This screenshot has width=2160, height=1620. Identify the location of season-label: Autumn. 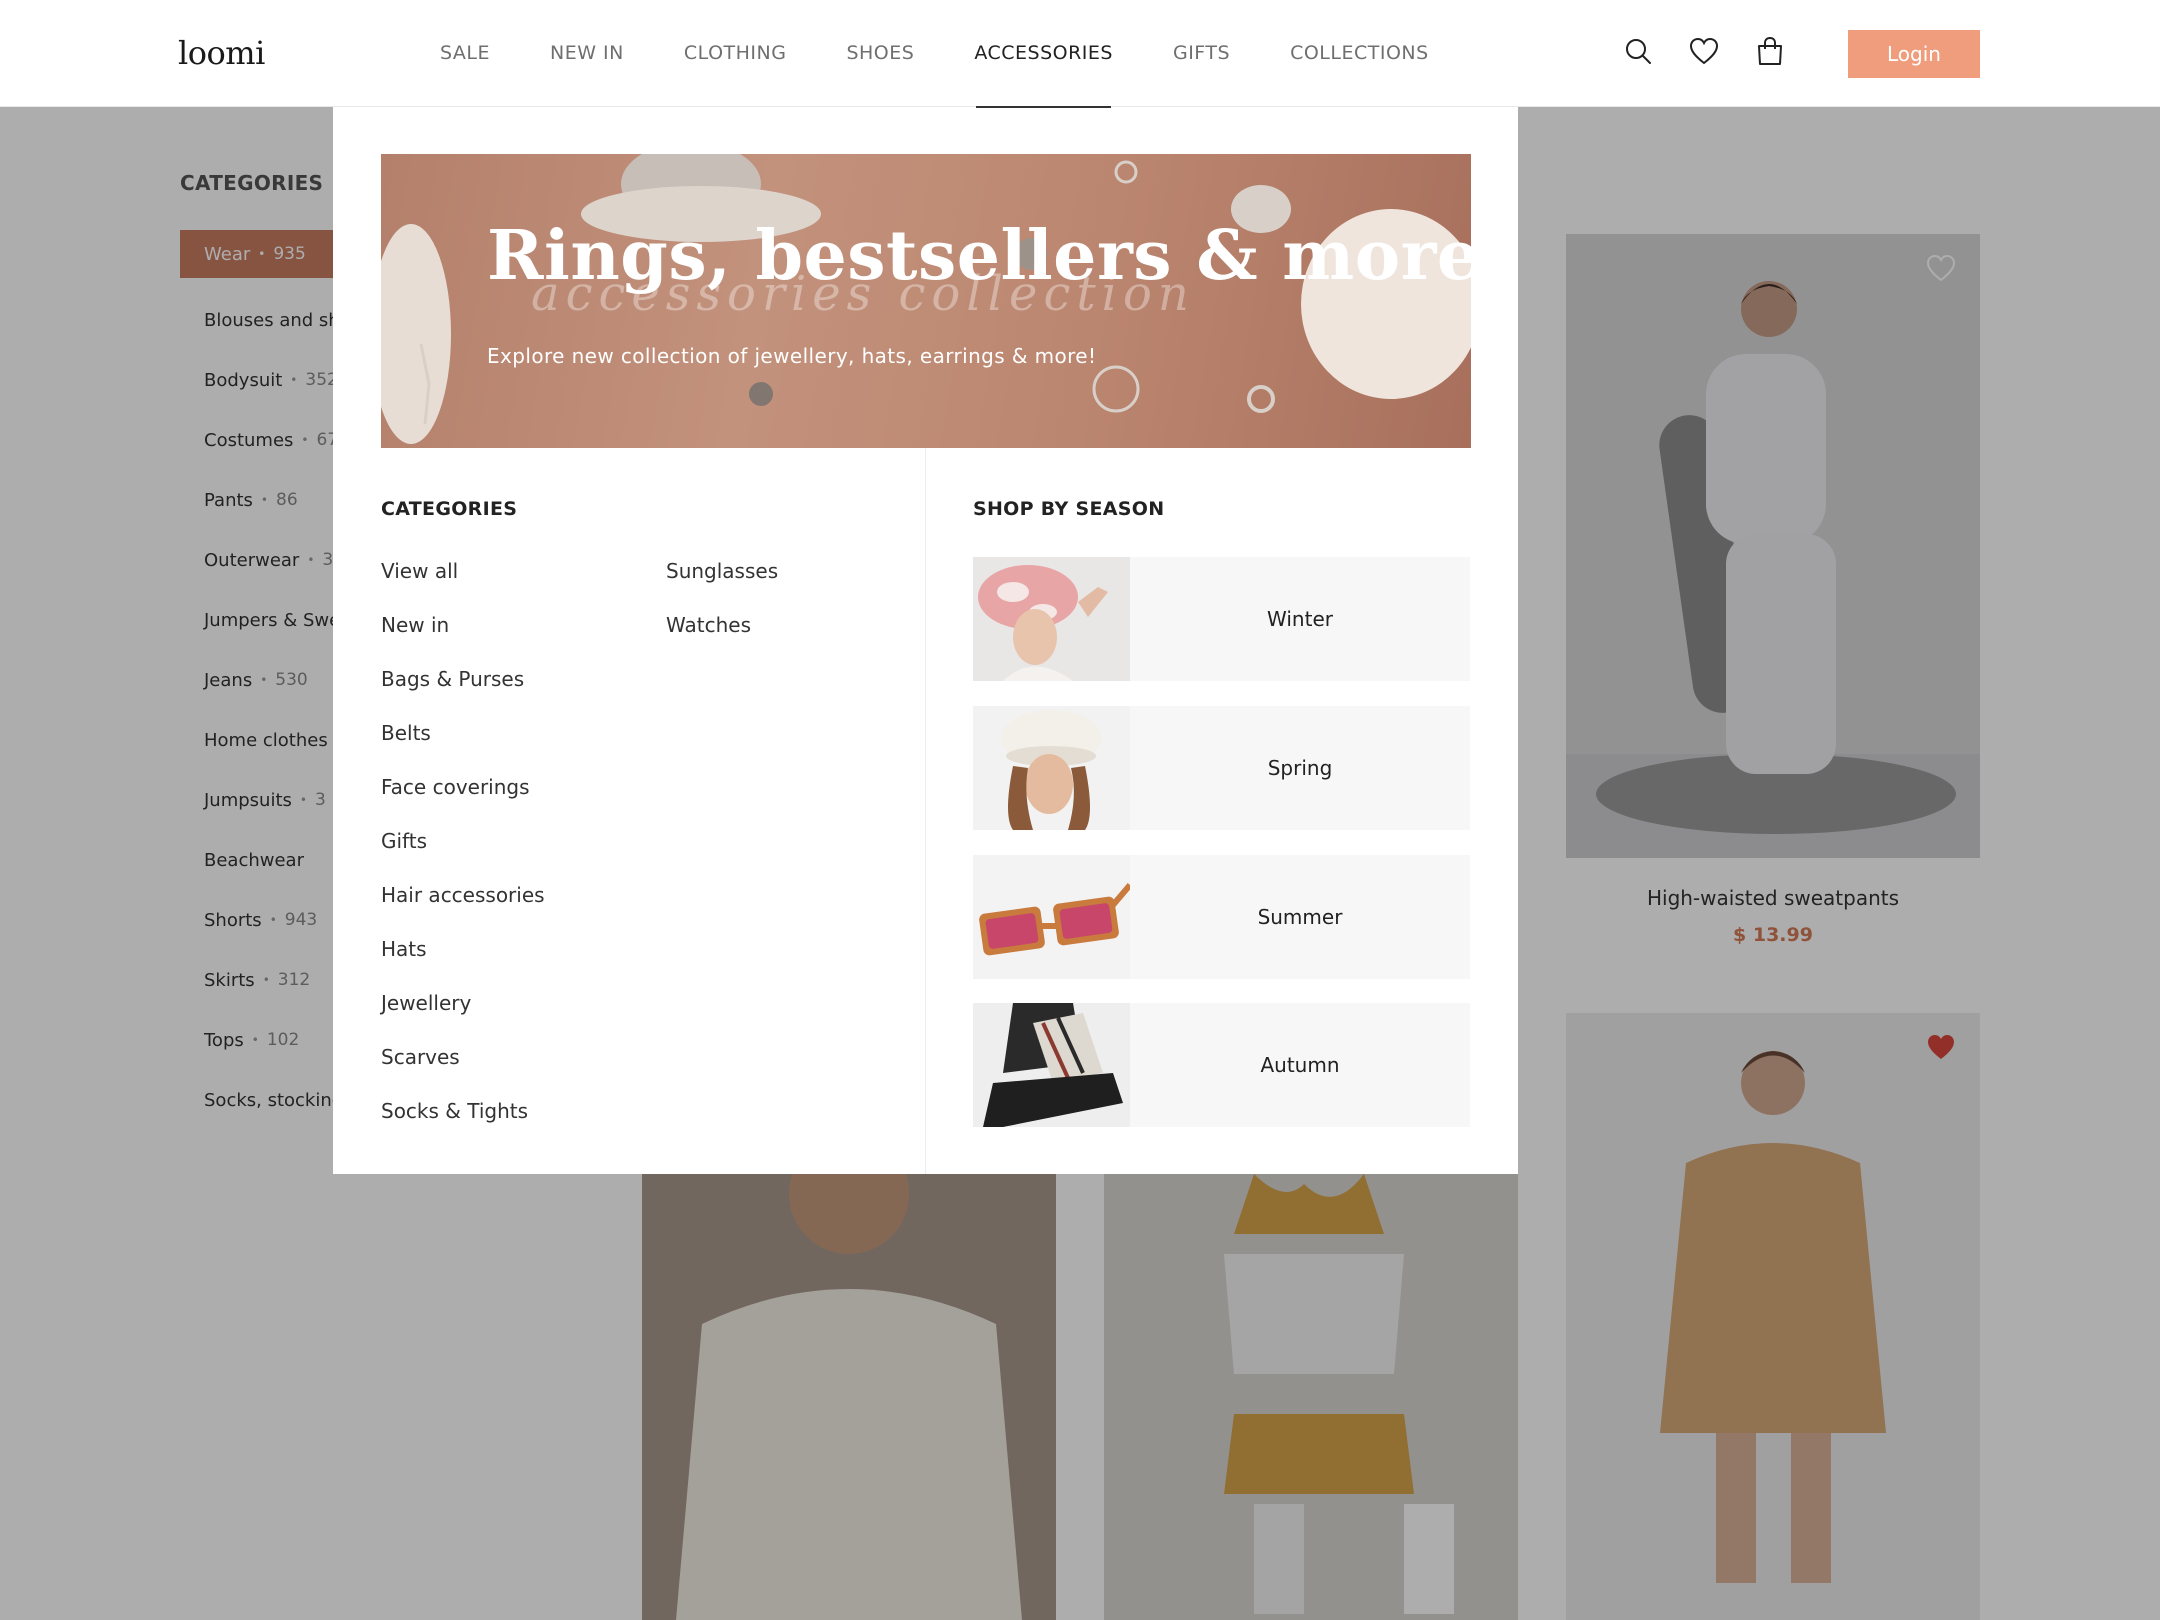
(1300, 1065).